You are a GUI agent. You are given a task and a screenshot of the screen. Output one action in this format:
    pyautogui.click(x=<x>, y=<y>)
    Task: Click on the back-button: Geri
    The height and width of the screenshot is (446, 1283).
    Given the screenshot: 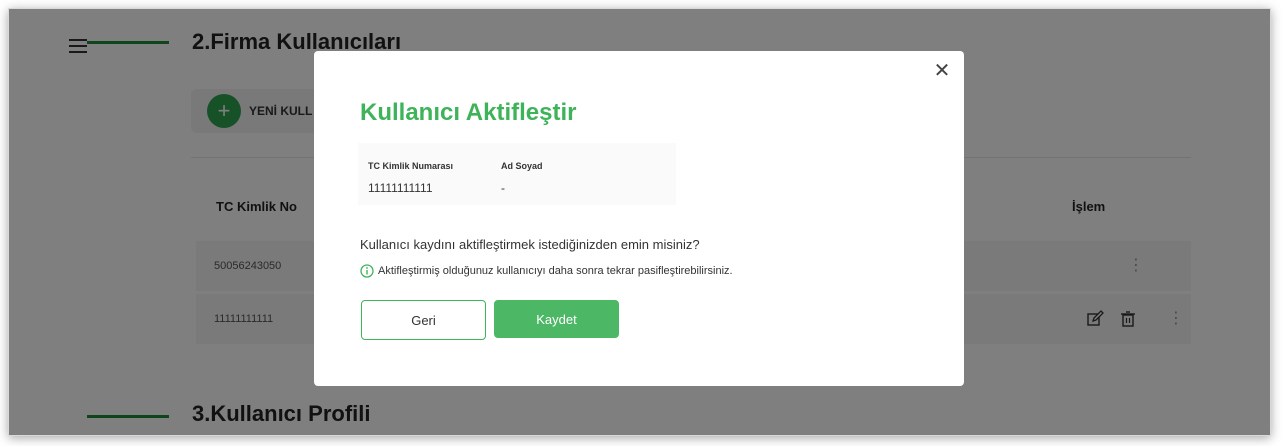 What is the action you would take?
    pyautogui.click(x=423, y=320)
    